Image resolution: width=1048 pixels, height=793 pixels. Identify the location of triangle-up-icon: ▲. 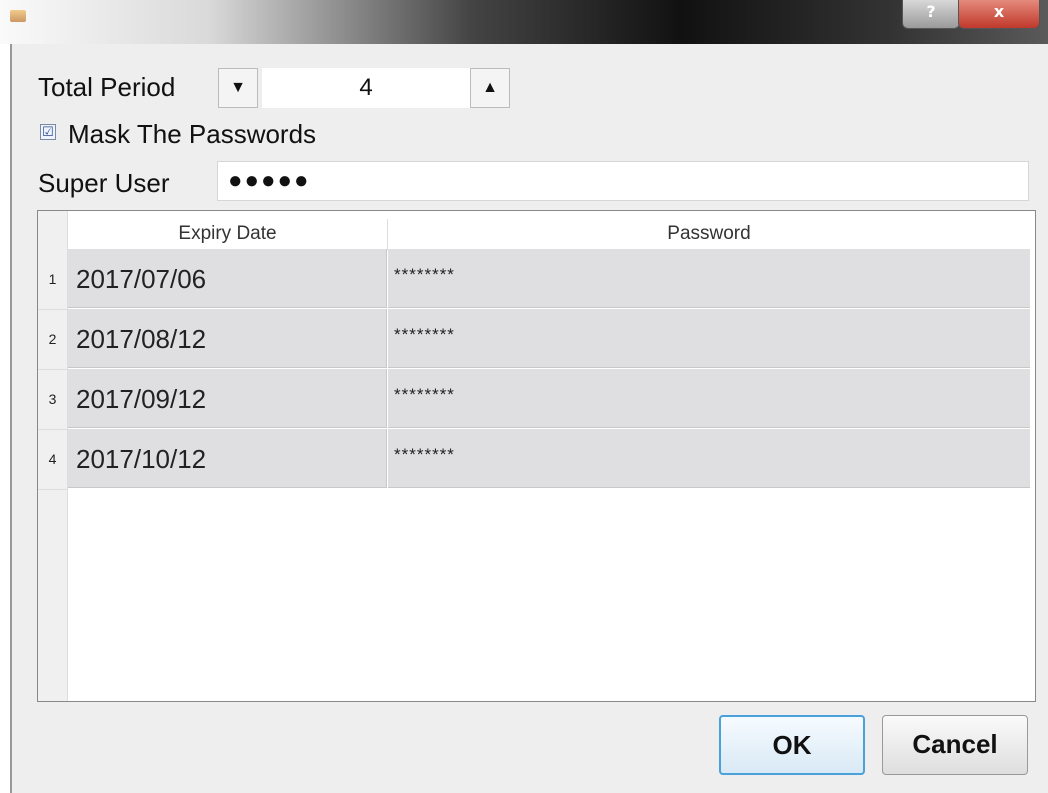
(490, 87).